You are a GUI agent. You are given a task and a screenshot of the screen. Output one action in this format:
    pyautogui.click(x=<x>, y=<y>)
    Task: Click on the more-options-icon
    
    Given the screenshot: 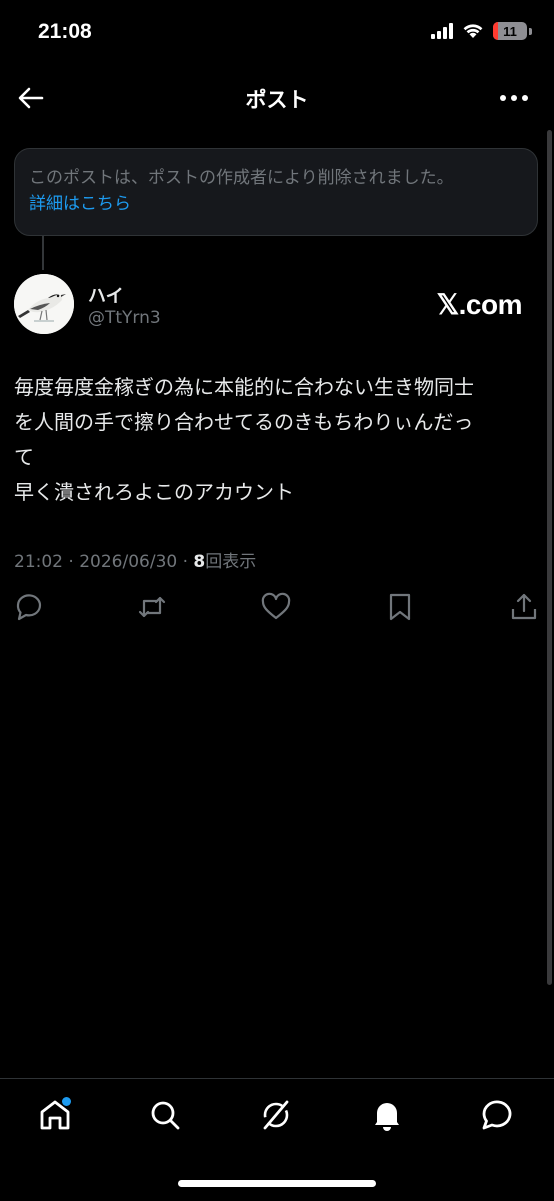 What is the action you would take?
    pyautogui.click(x=514, y=98)
    